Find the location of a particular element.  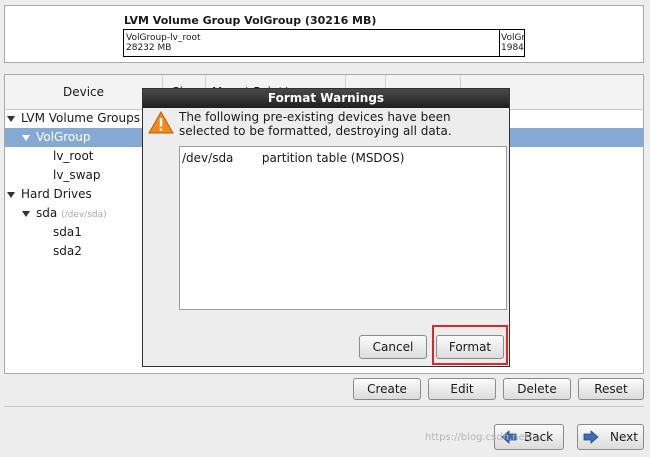

row-label: LVM Volume Groups is located at coordinates (80, 118).